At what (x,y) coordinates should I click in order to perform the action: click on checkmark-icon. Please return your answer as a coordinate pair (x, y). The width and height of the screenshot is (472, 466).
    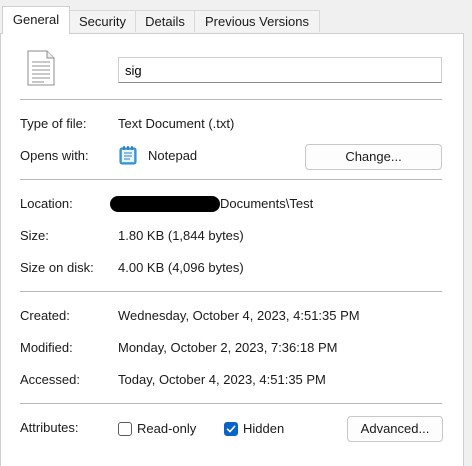
    Looking at the image, I should click on (231, 429).